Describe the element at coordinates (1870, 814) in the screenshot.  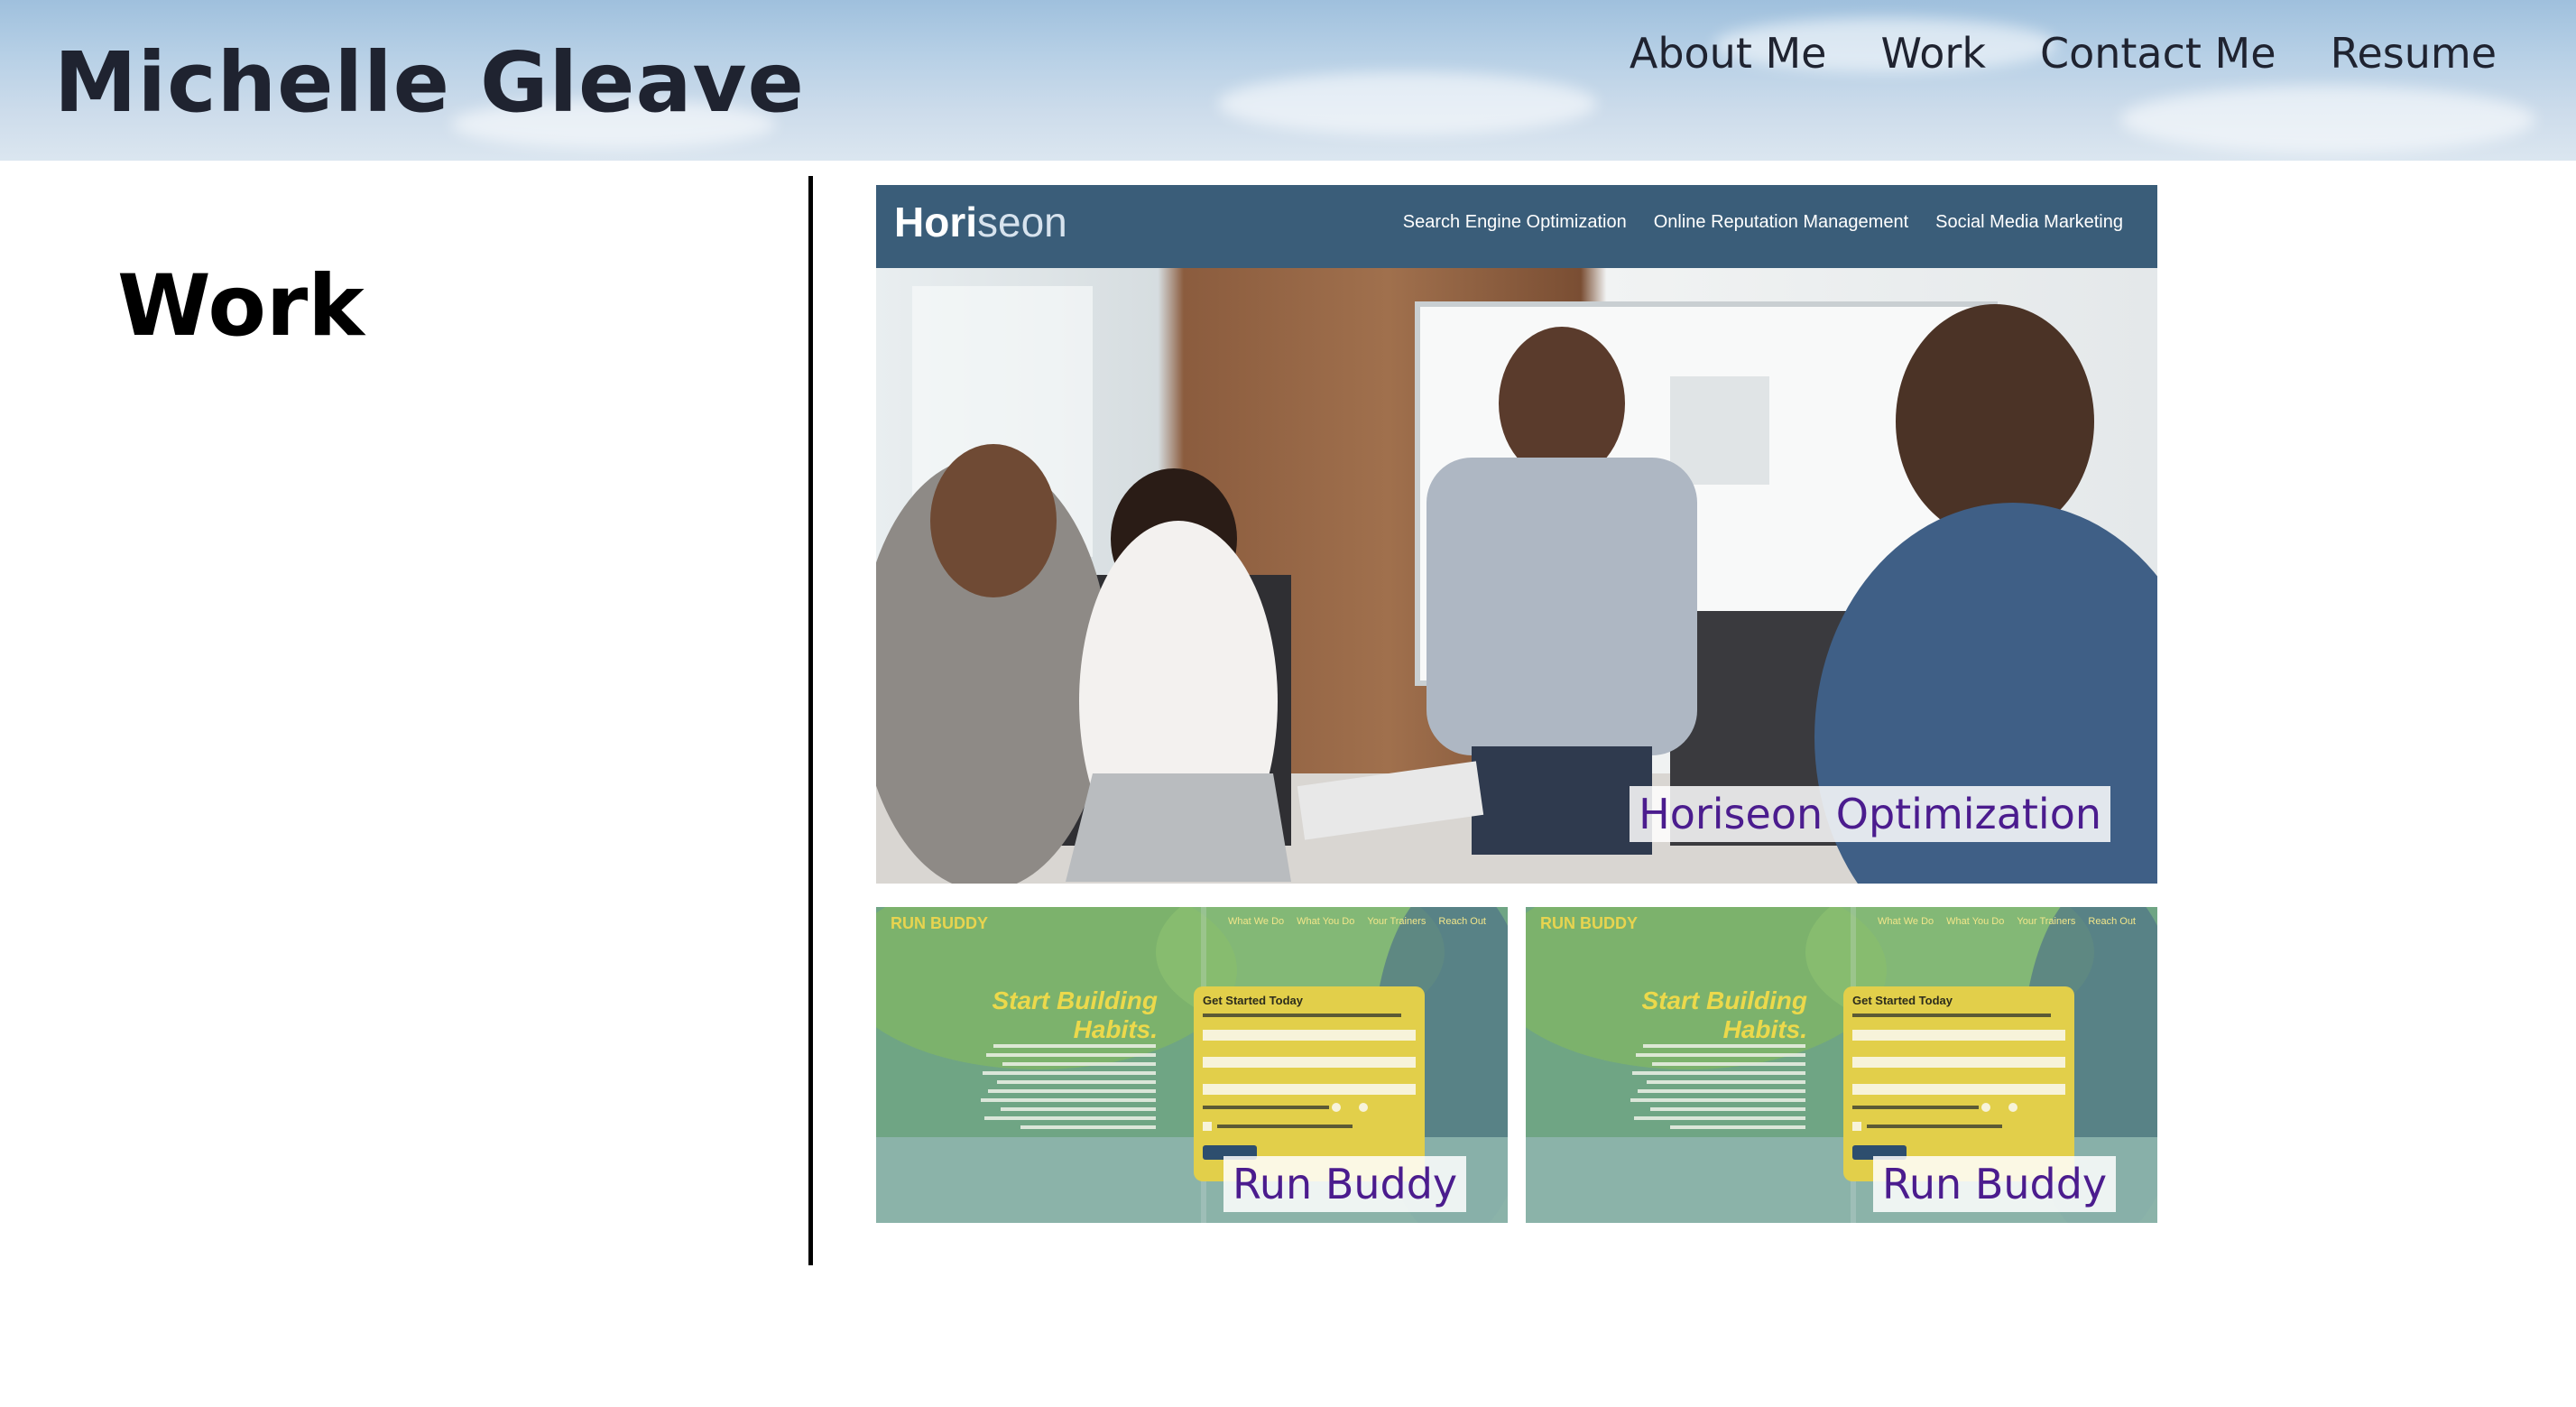
I see `project-caption: Horiseon Optimization` at that location.